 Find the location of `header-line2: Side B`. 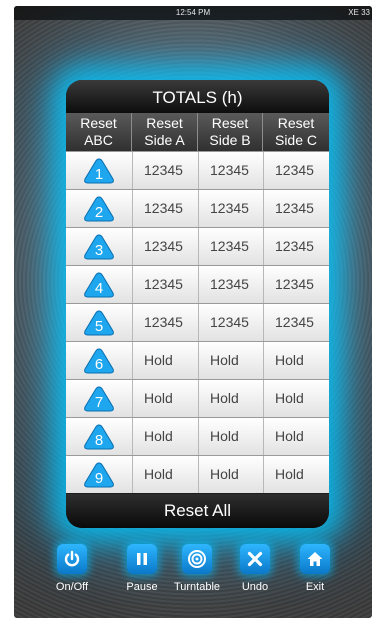

header-line2: Side B is located at coordinates (230, 140).